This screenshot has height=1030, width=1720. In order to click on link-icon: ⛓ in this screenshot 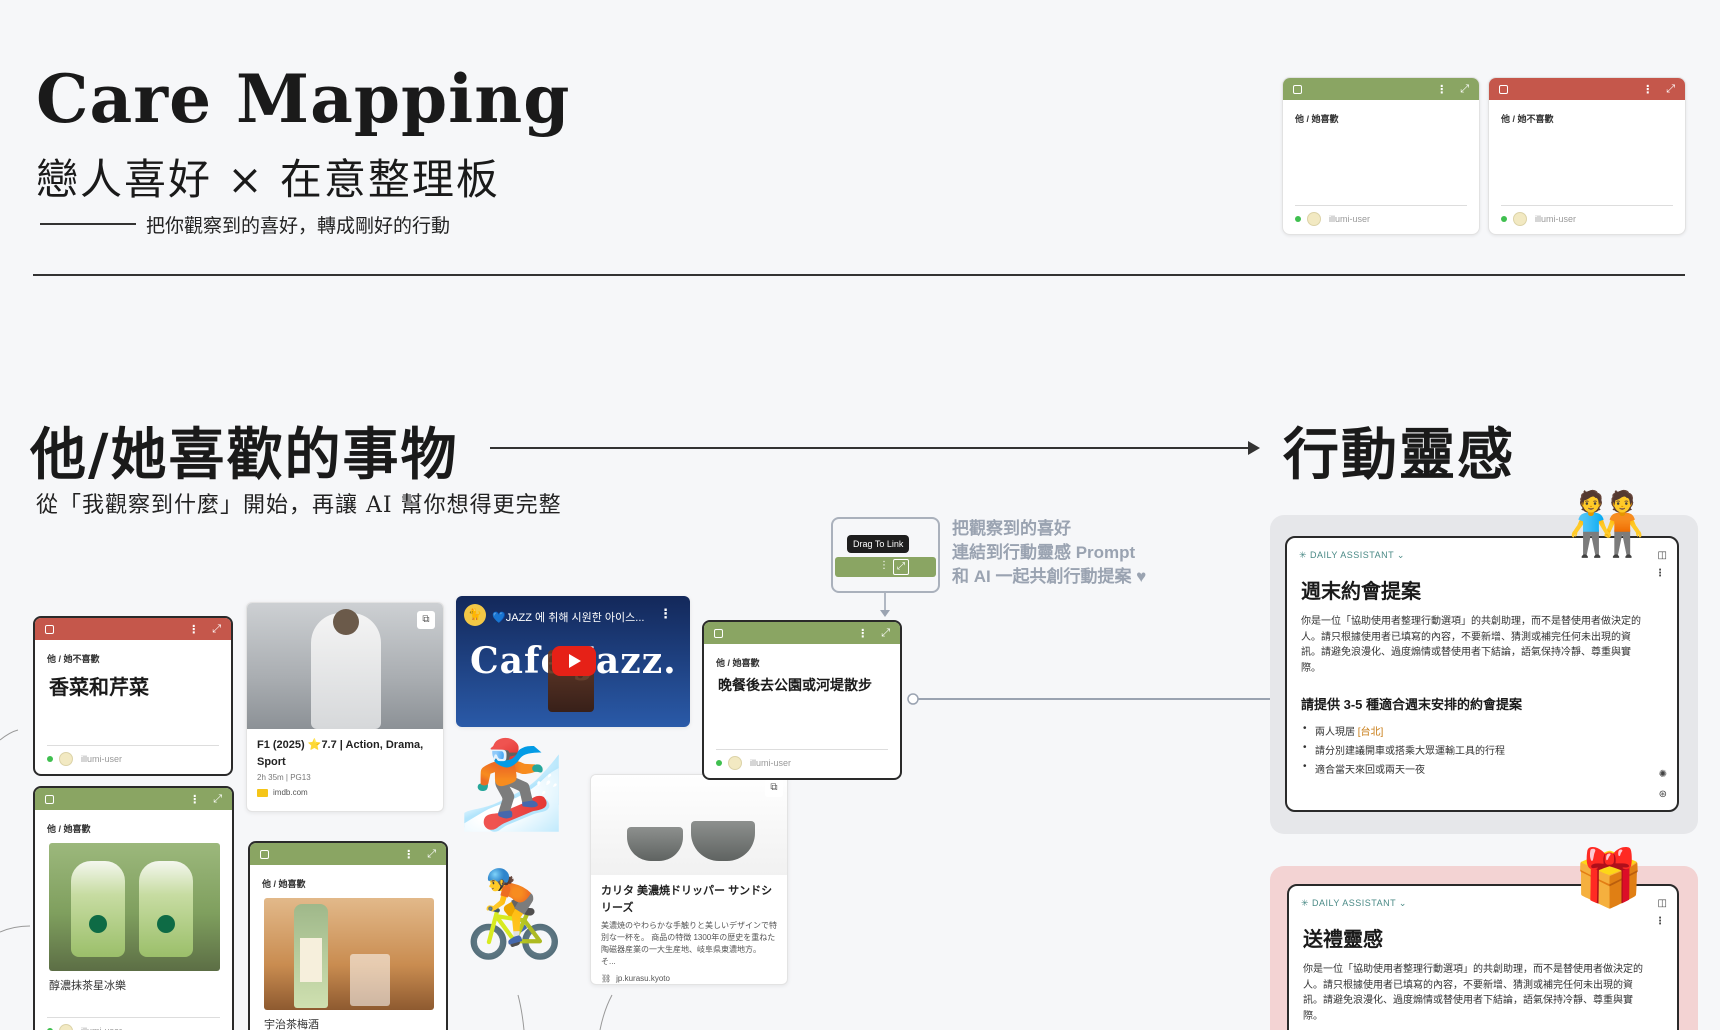, I will do `click(606, 978)`.